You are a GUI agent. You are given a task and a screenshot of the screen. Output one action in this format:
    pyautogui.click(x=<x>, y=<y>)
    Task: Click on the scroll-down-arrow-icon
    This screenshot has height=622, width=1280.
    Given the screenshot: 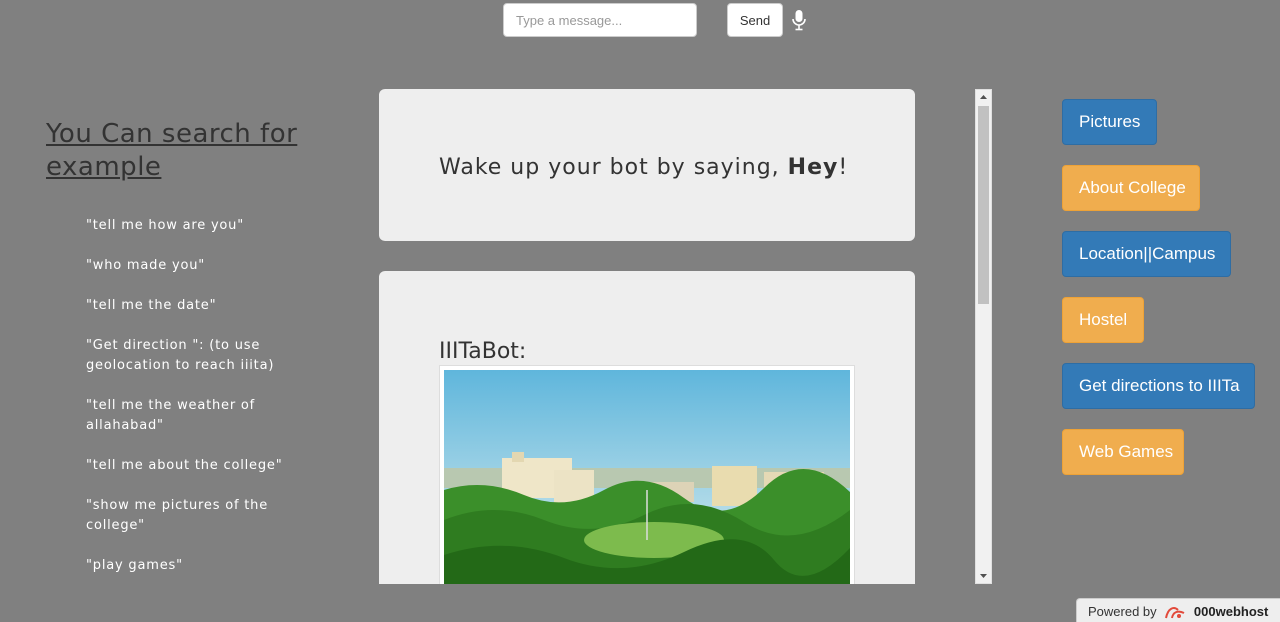 What is the action you would take?
    pyautogui.click(x=983, y=576)
    